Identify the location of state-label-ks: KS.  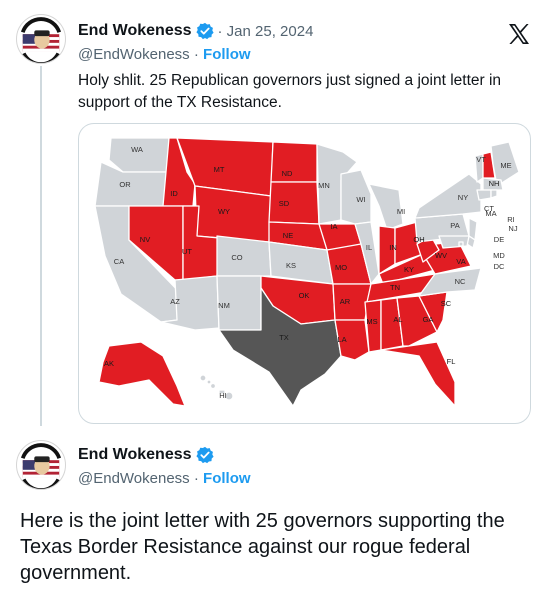
(291, 265).